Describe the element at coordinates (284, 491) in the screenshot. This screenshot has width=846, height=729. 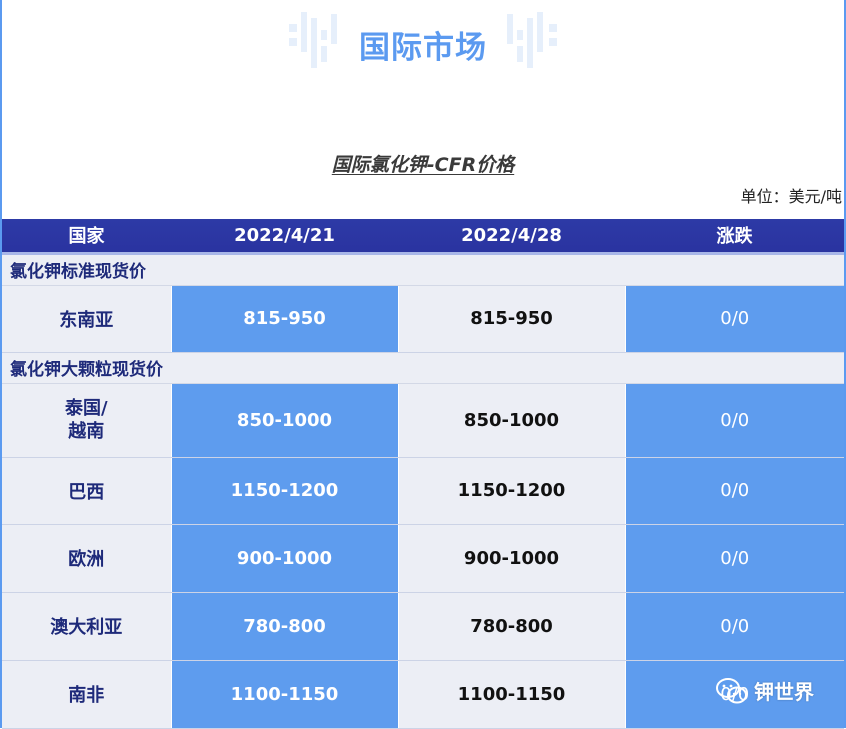
I see `cell-price-date-1: 1150-1200` at that location.